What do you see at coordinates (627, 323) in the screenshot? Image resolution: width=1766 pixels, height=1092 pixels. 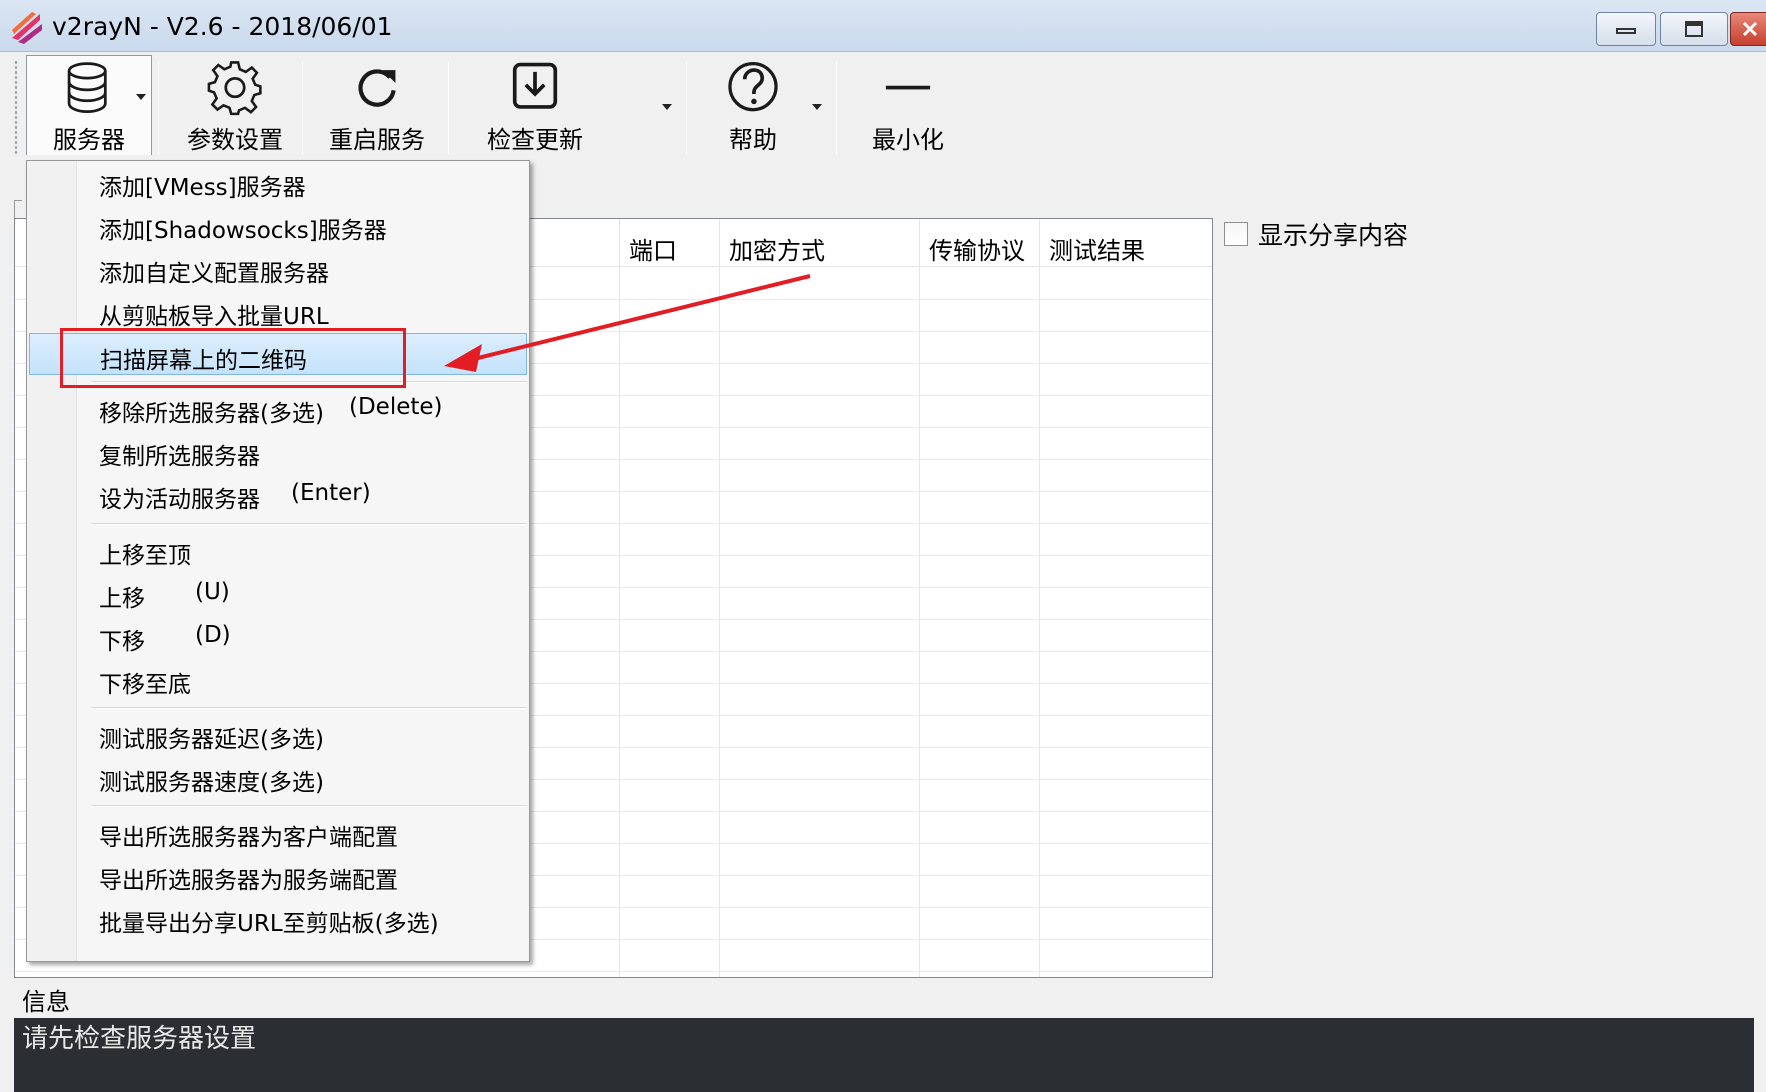 I see `annotation-arrow` at bounding box center [627, 323].